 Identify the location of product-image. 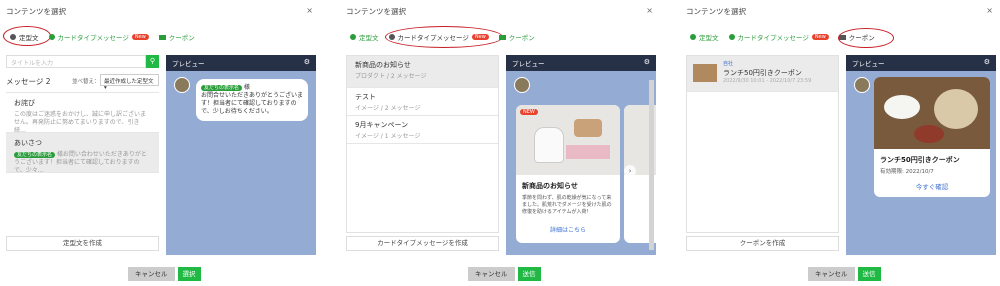
(568, 140).